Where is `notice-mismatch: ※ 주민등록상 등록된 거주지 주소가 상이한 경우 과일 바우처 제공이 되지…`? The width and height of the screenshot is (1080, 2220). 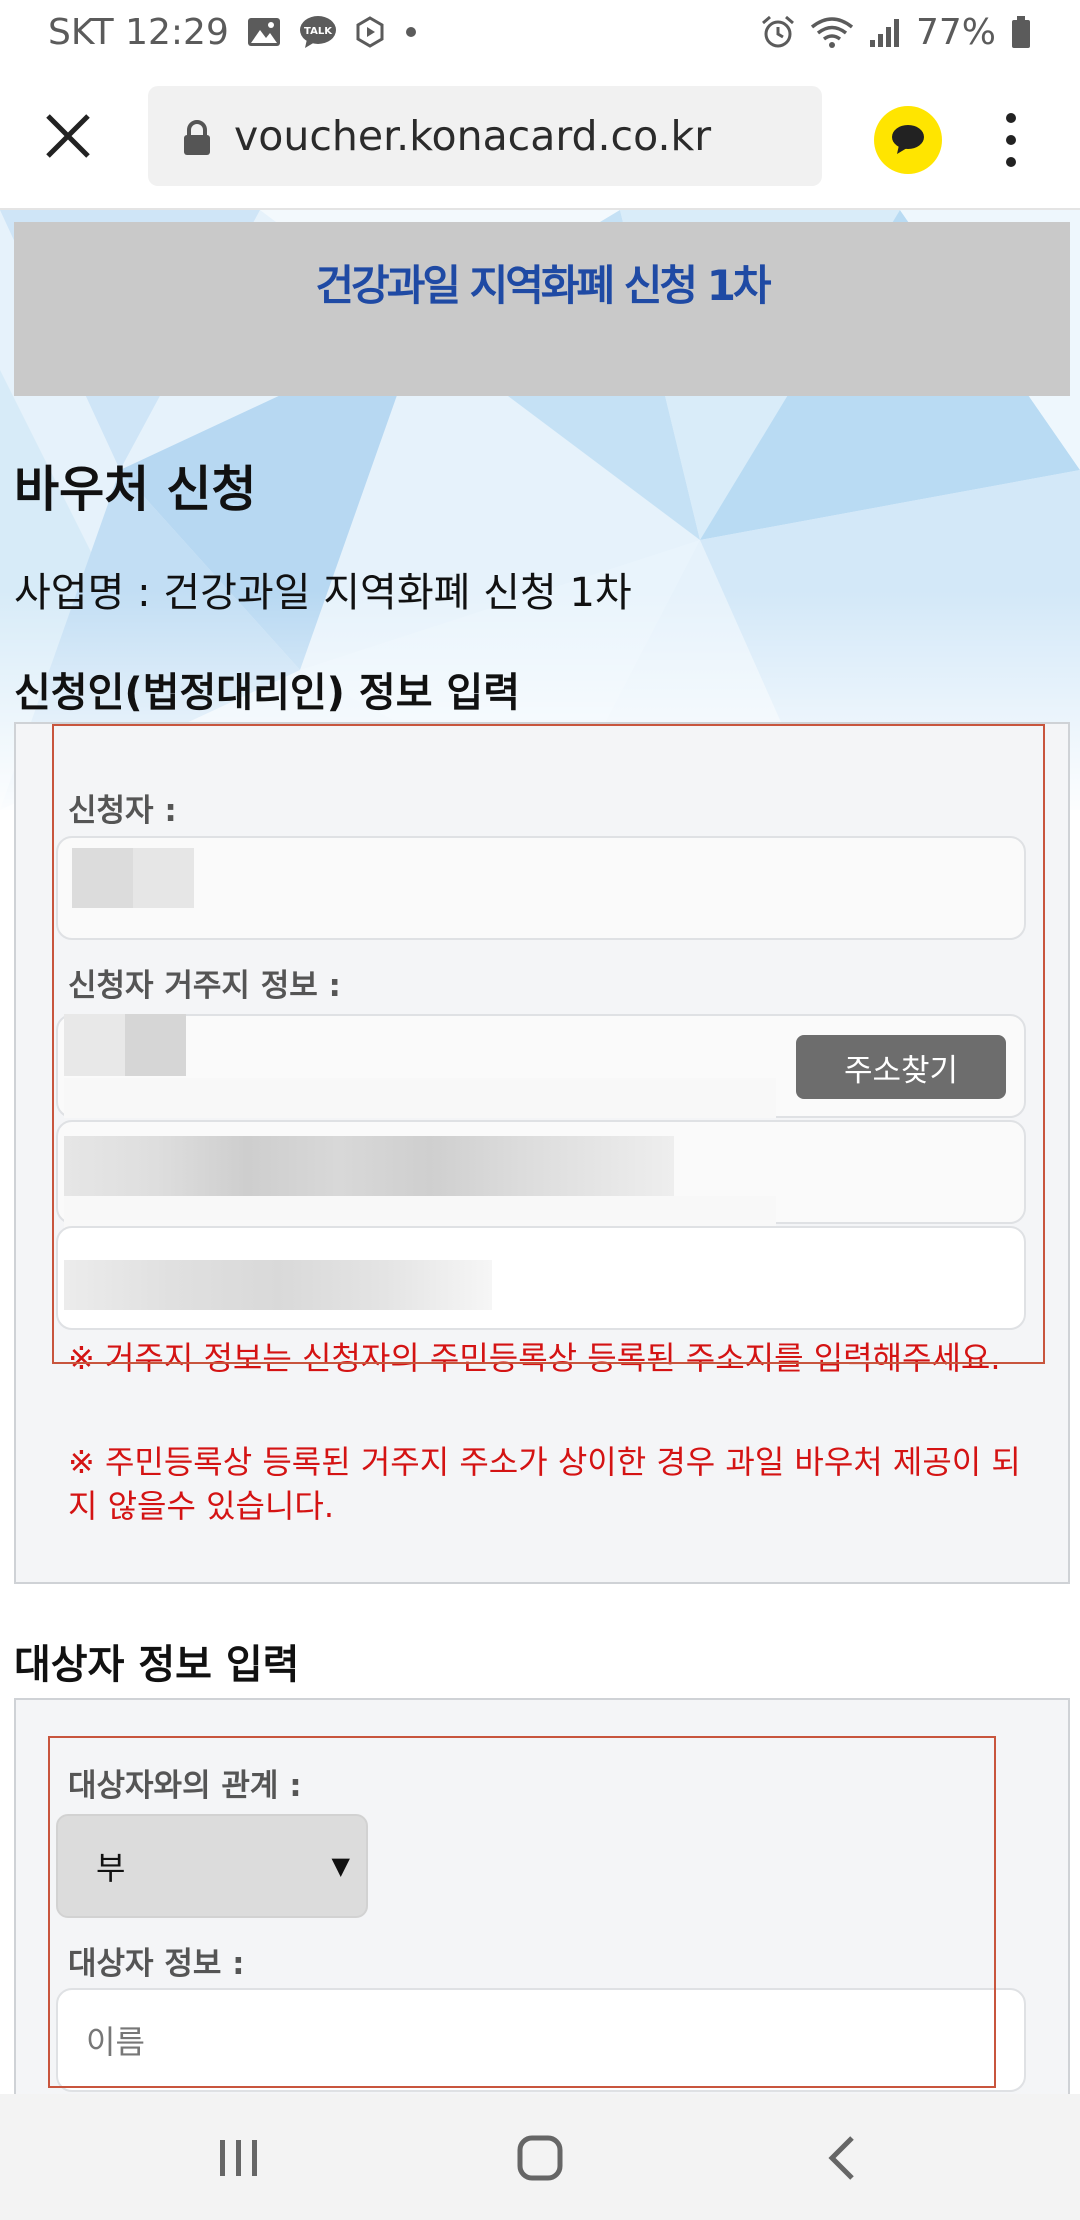 notice-mismatch: ※ 주민등록상 등록된 거주지 주소가 상이한 경우 과일 바우처 제공이 되지… is located at coordinates (544, 1484).